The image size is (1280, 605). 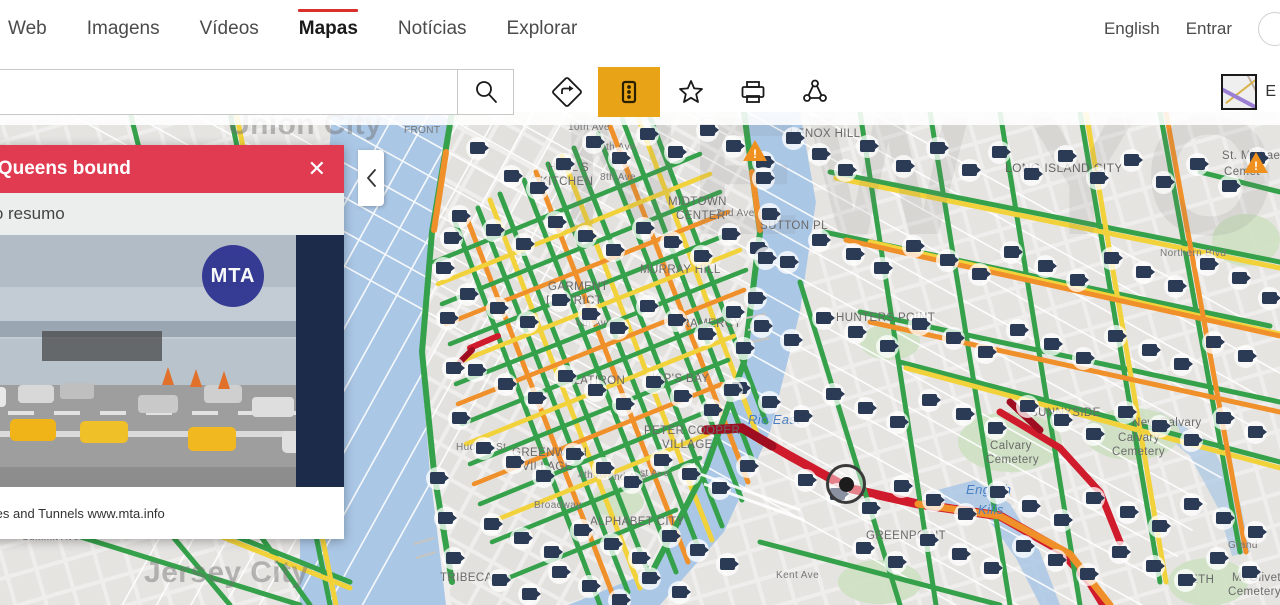 I want to click on back-to-summary-link: r ao resumo, so click(x=172, y=214).